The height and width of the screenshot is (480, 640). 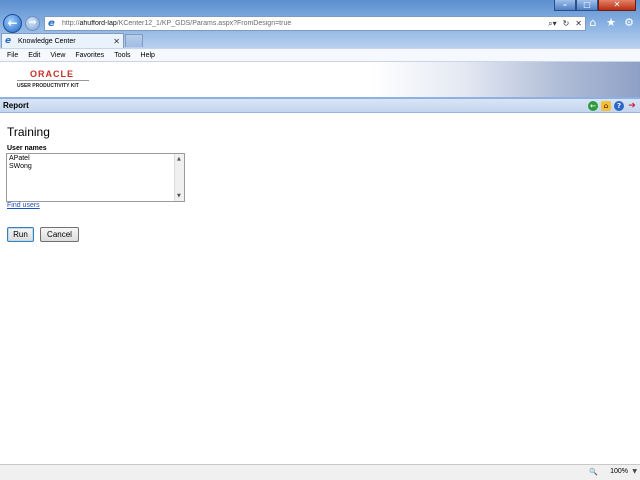 I want to click on green-back-icon: ←, so click(x=593, y=105).